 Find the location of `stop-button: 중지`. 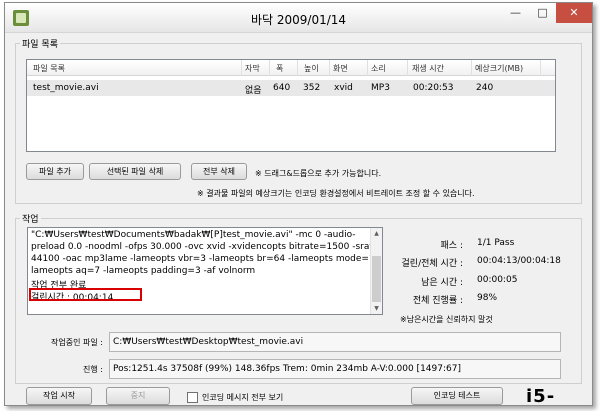

stop-button: 중지 is located at coordinates (138, 396).